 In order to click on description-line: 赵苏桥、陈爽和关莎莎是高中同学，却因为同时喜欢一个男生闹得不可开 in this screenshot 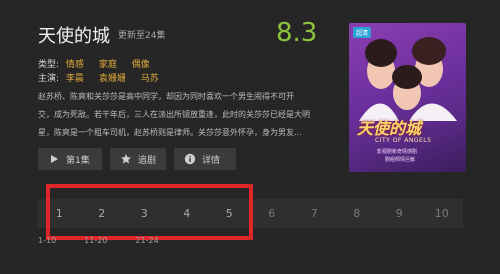, I will do `click(166, 96)`.